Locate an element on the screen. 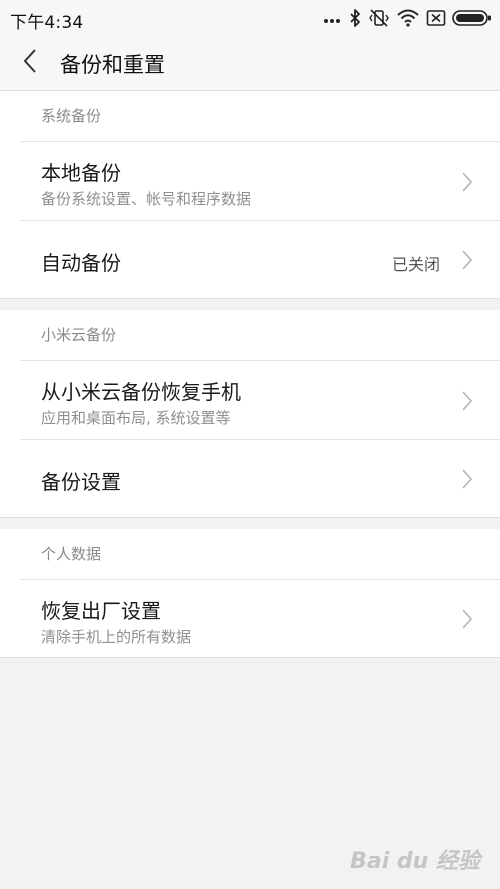 The width and height of the screenshot is (500, 889). back-chevron-icon is located at coordinates (30, 63).